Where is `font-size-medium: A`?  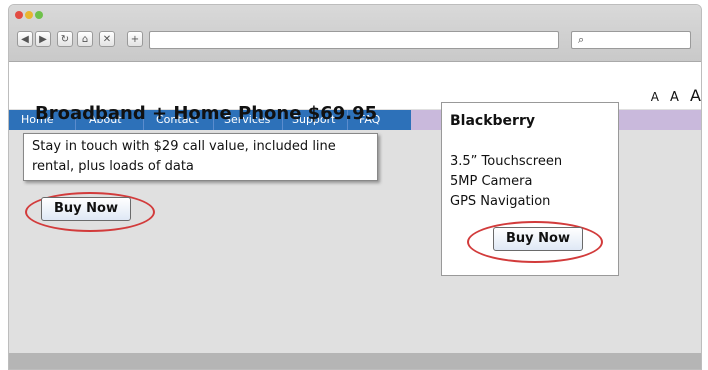 font-size-medium: A is located at coordinates (674, 97).